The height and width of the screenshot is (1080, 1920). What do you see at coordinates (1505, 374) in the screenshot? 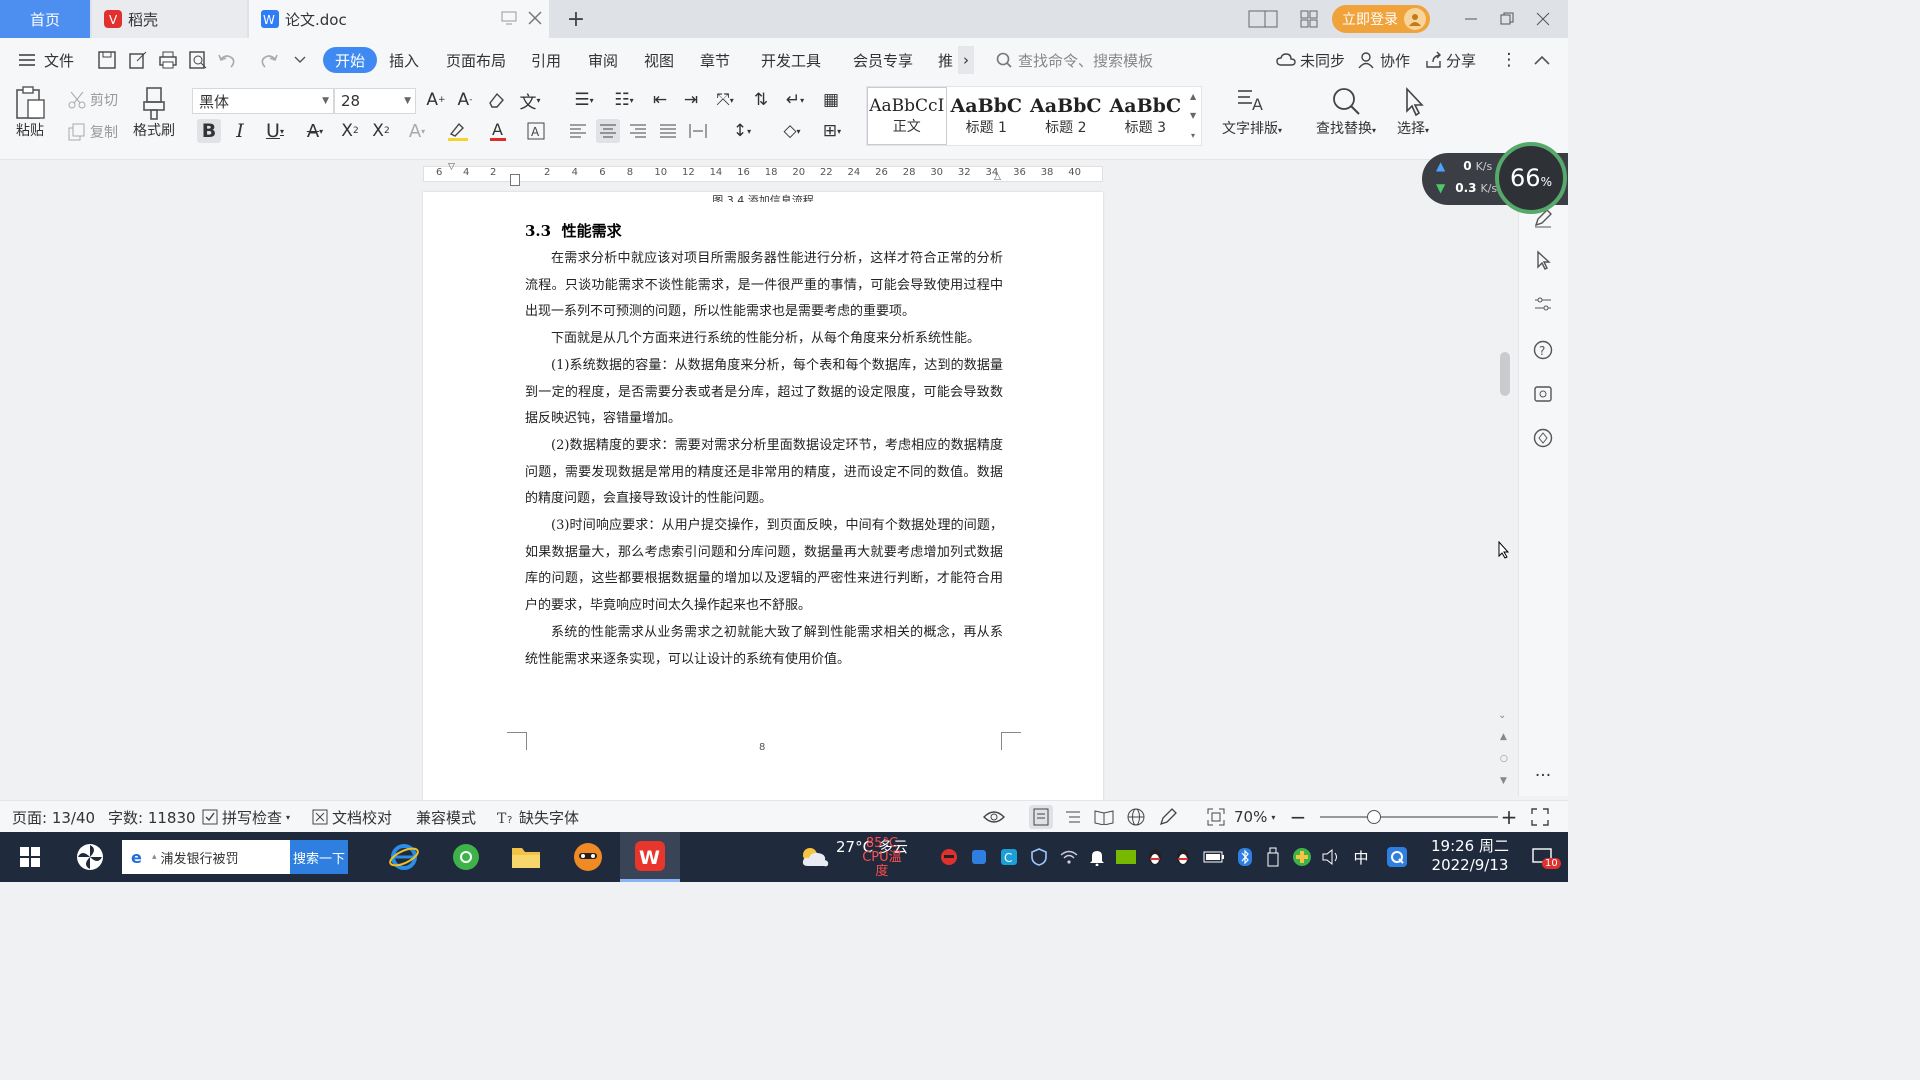
I see `scrollbar-thumb` at bounding box center [1505, 374].